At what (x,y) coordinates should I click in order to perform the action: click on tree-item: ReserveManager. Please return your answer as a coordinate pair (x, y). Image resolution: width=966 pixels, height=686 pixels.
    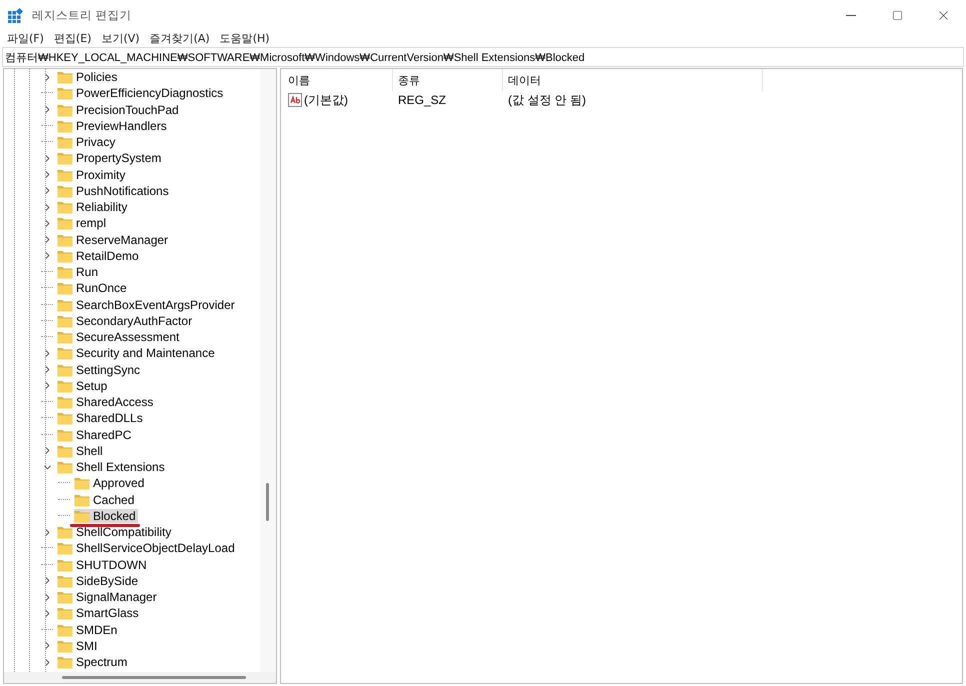
    Looking at the image, I should click on (122, 239).